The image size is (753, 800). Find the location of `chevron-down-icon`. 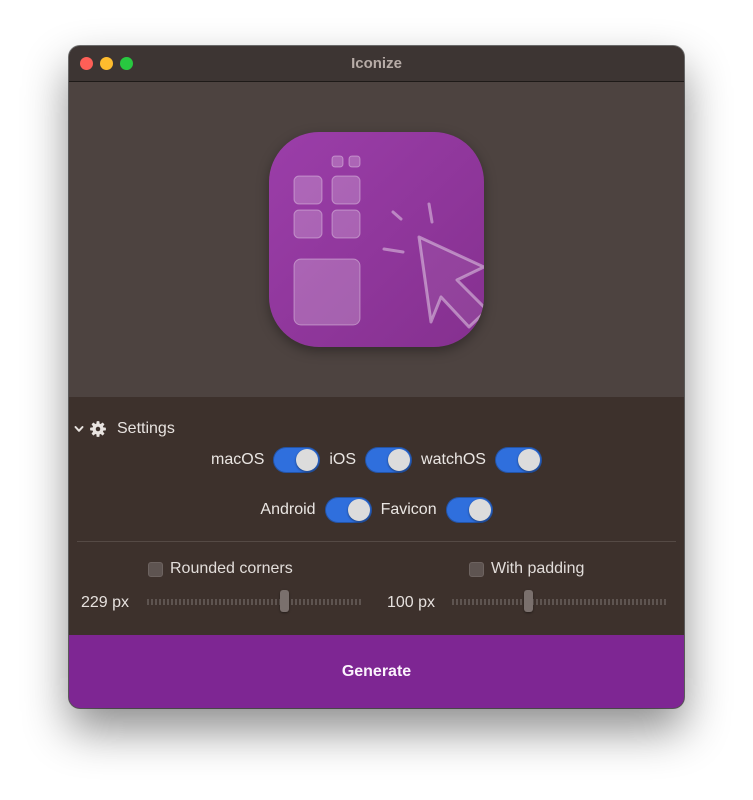

chevron-down-icon is located at coordinates (79, 429).